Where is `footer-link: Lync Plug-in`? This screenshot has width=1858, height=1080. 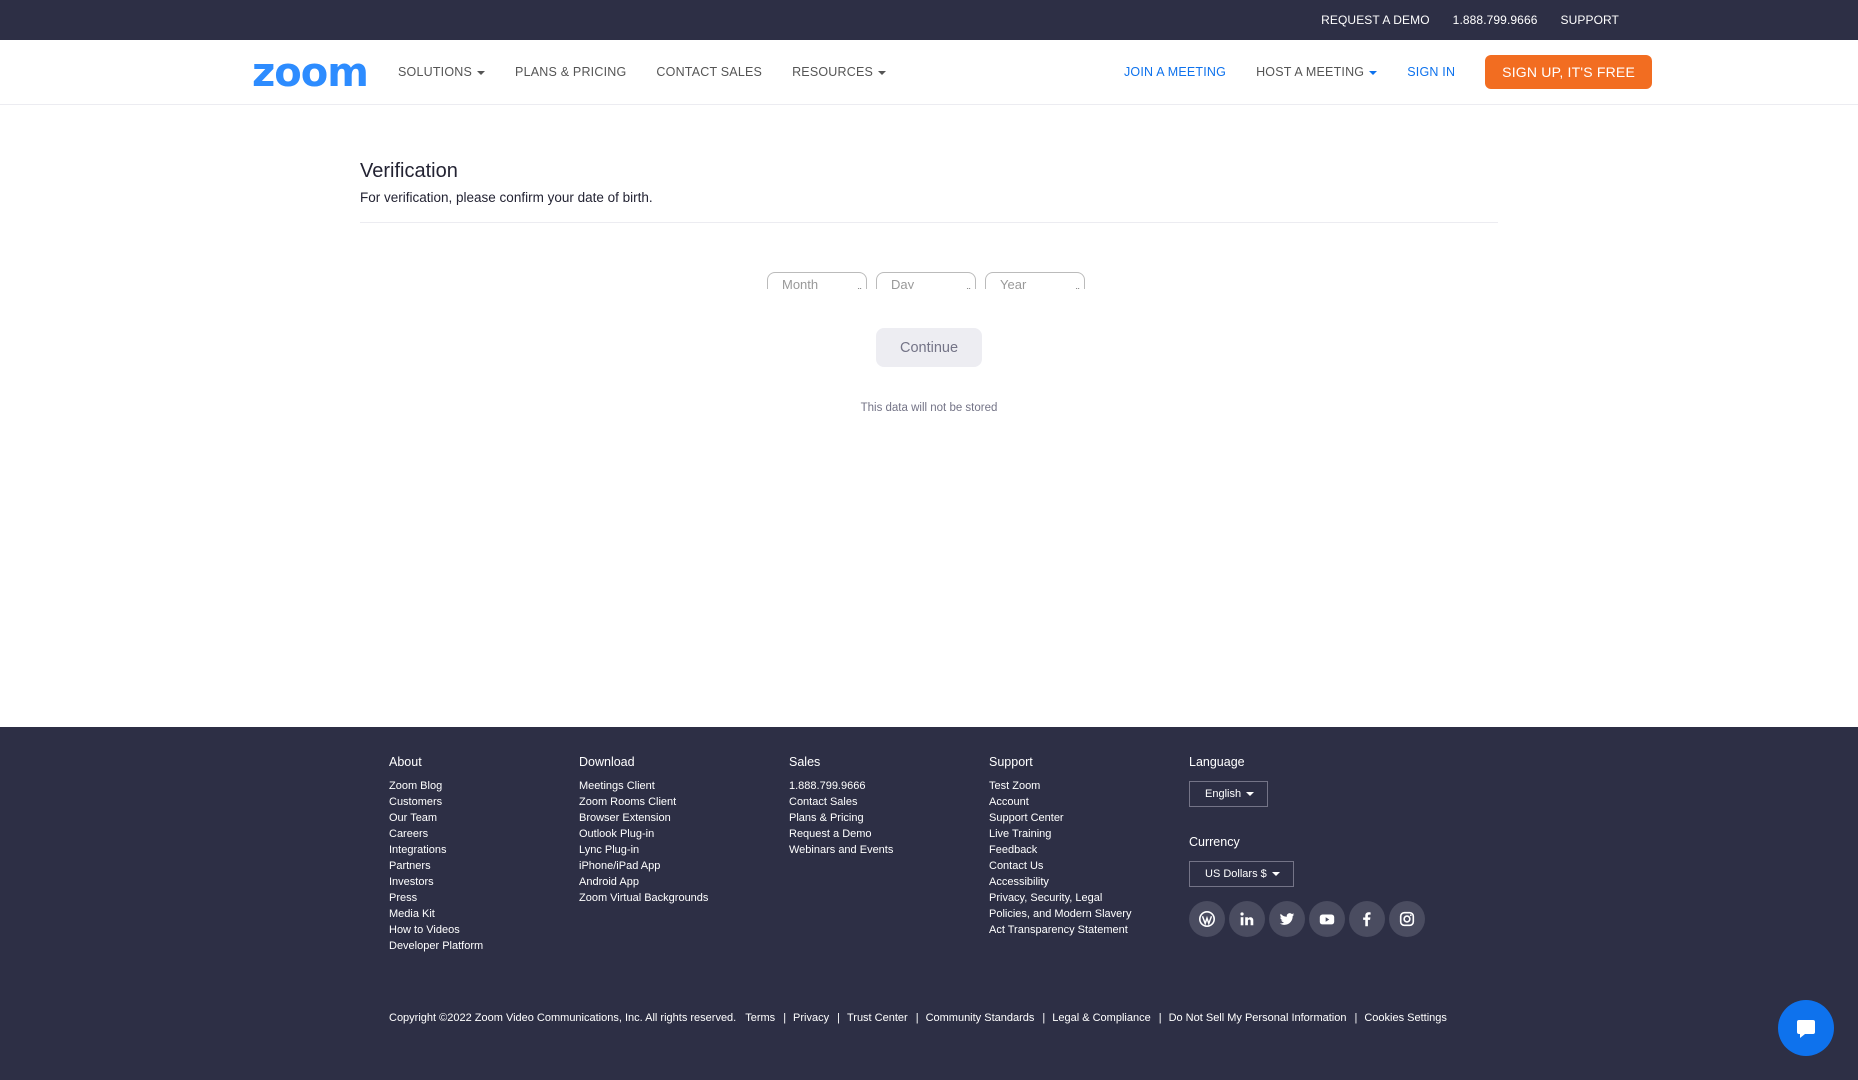 footer-link: Lync Plug-in is located at coordinates (643, 850).